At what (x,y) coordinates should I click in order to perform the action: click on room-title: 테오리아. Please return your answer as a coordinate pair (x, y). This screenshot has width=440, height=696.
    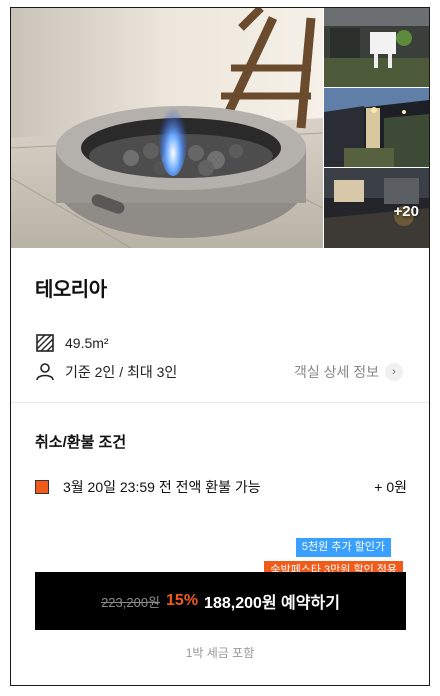
    Looking at the image, I should click on (71, 290).